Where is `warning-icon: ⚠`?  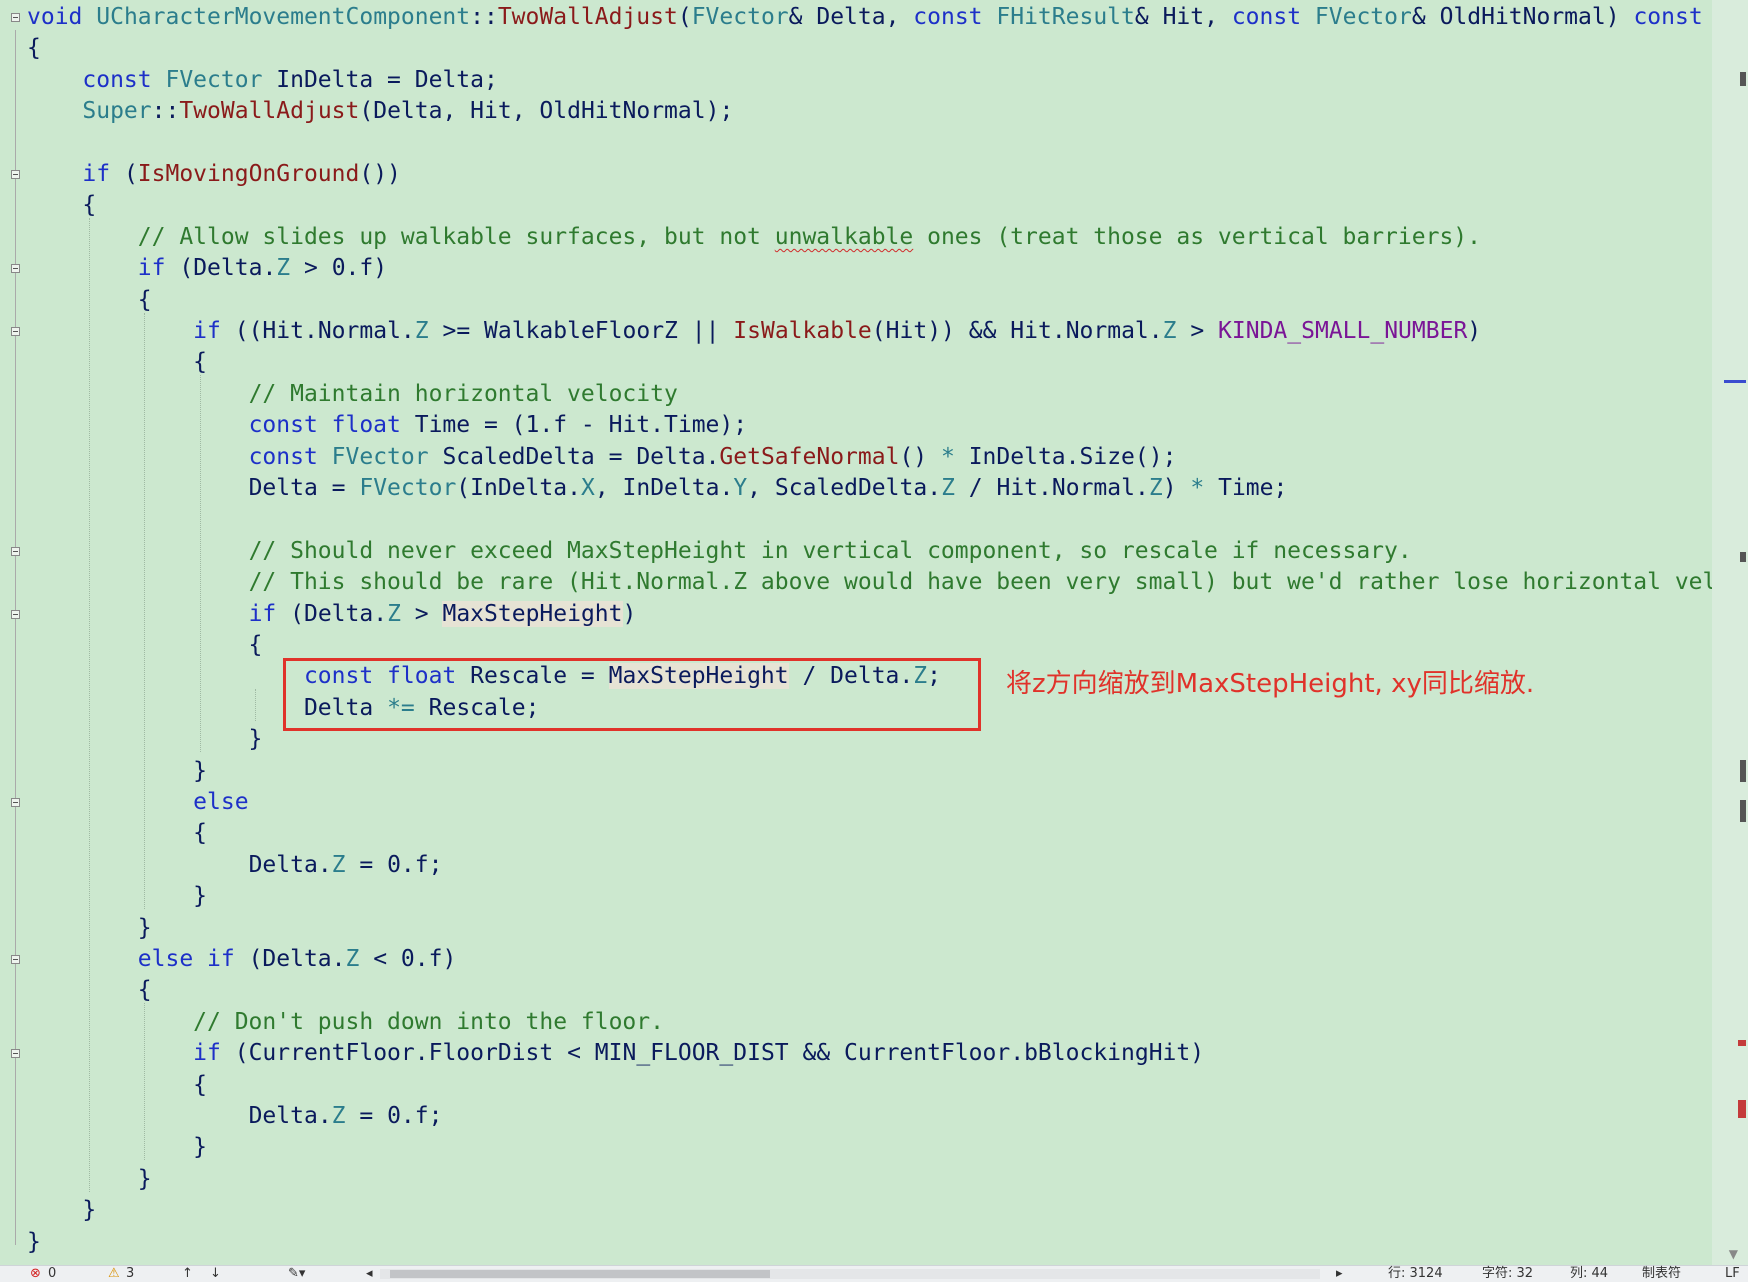 warning-icon: ⚠ is located at coordinates (114, 1274).